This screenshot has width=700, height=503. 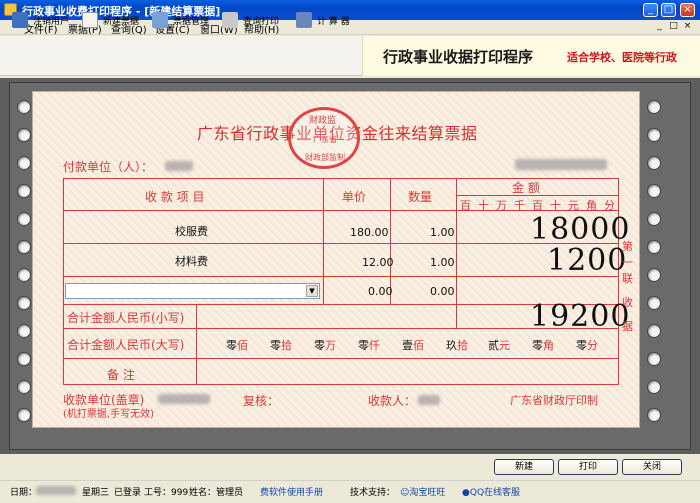 I want to click on status-weekday: 星期三, so click(x=96, y=493).